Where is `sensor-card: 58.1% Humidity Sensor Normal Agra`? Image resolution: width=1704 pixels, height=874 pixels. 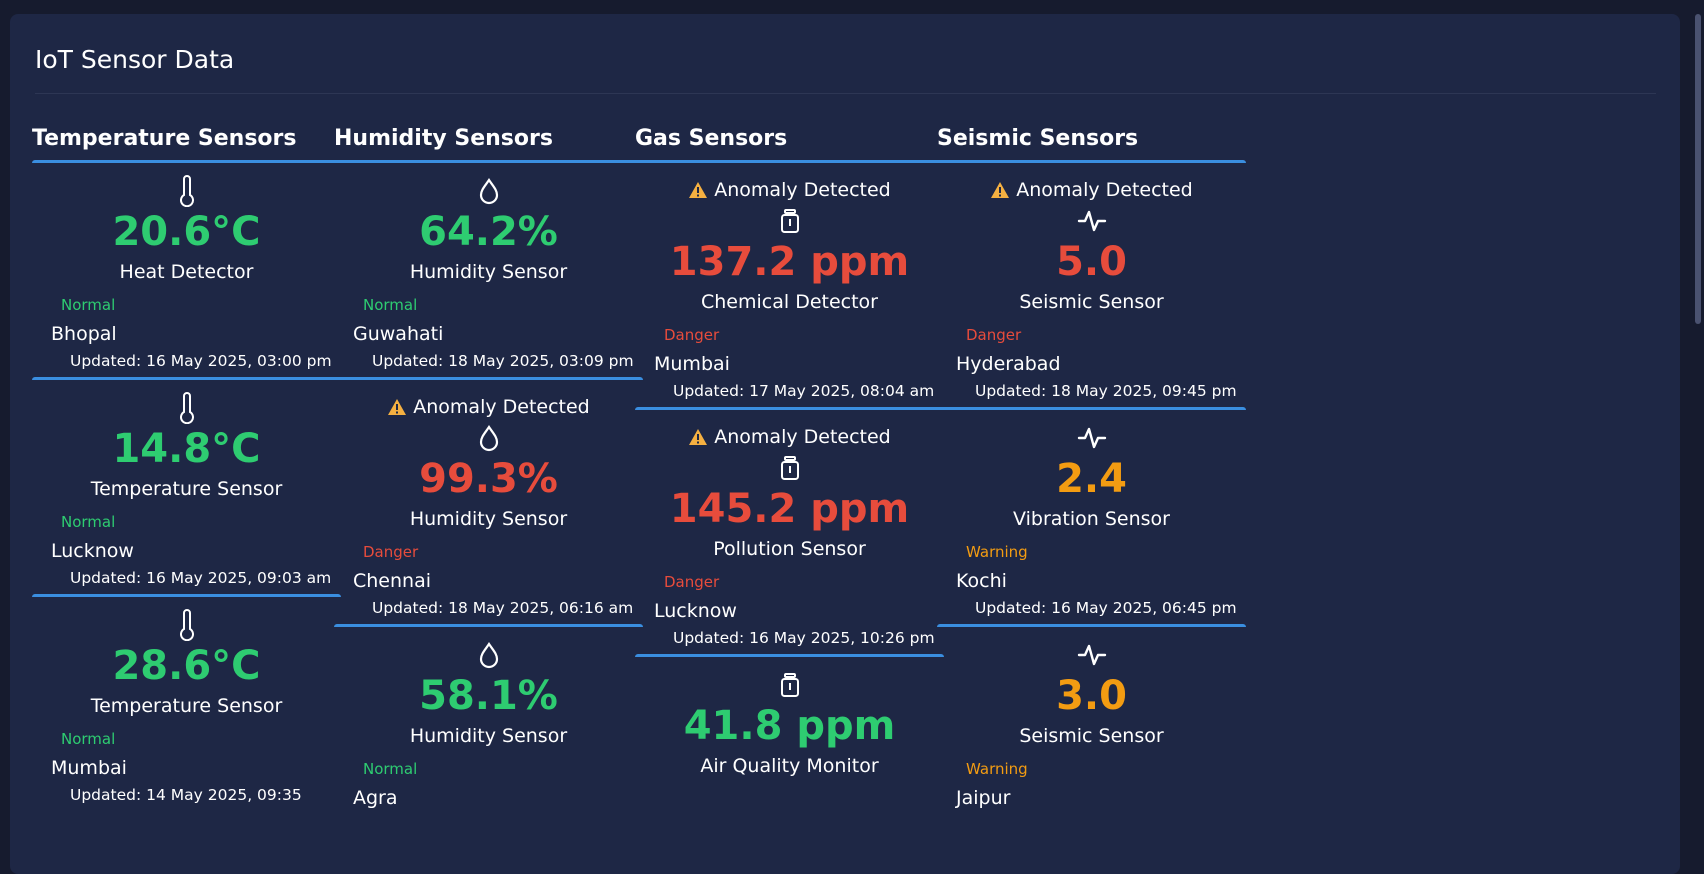
sensor-card: 58.1% Humidity Sensor Normal Agra is located at coordinates (488, 718).